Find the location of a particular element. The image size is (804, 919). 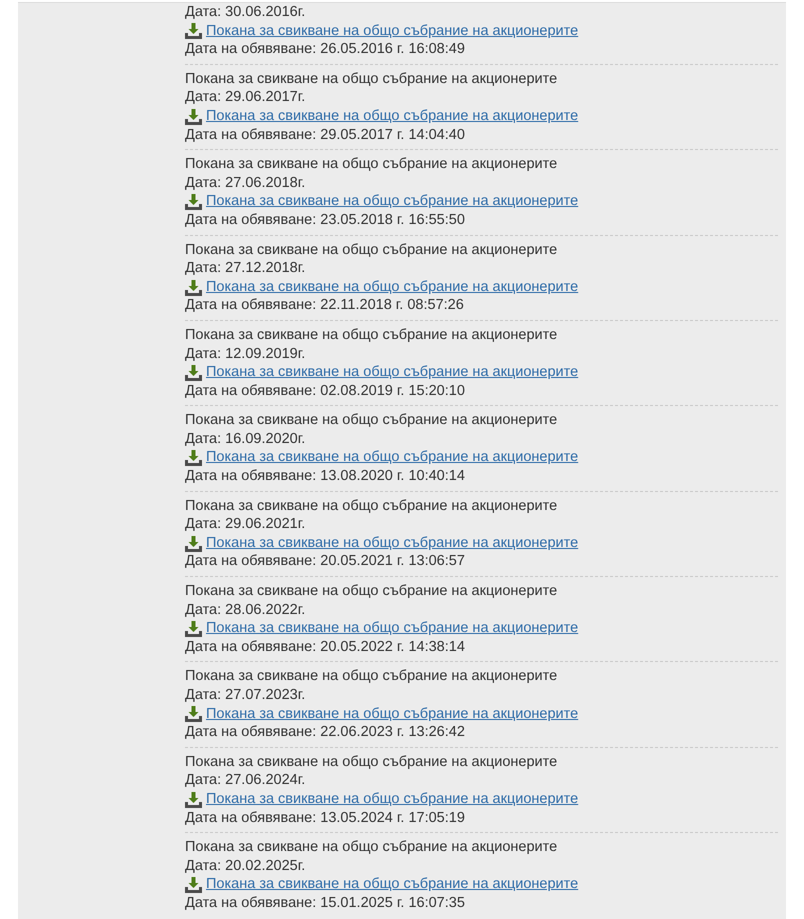

announcement-date: Дата на обявяване: 13.05.2024 г. 17:05:19 is located at coordinates (325, 818).